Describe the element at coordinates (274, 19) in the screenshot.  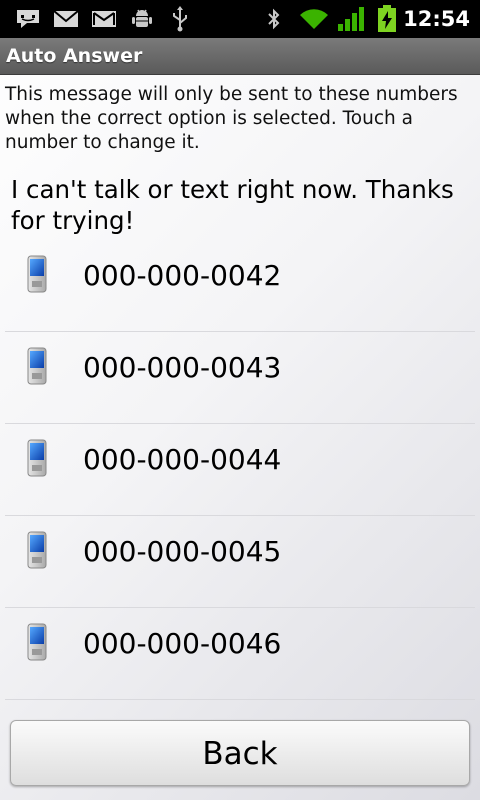
I see `bluetooth-icon` at that location.